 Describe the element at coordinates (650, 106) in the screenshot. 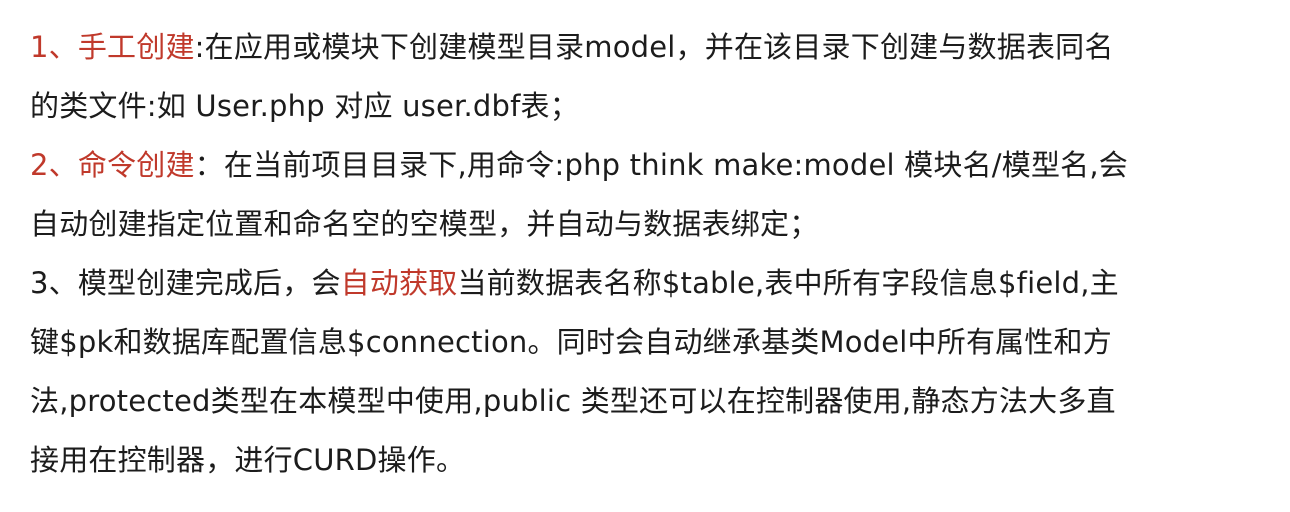

I see `item-1-line-2: 的类文件:如 User.php 对应 user.dbf表；` at that location.